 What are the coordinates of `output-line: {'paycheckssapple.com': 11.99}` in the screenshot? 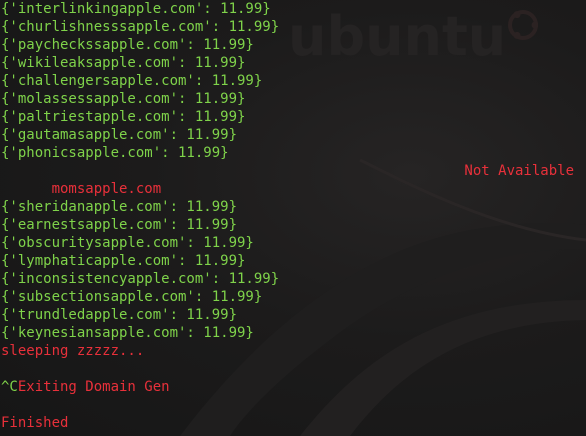 It's located at (127, 45).